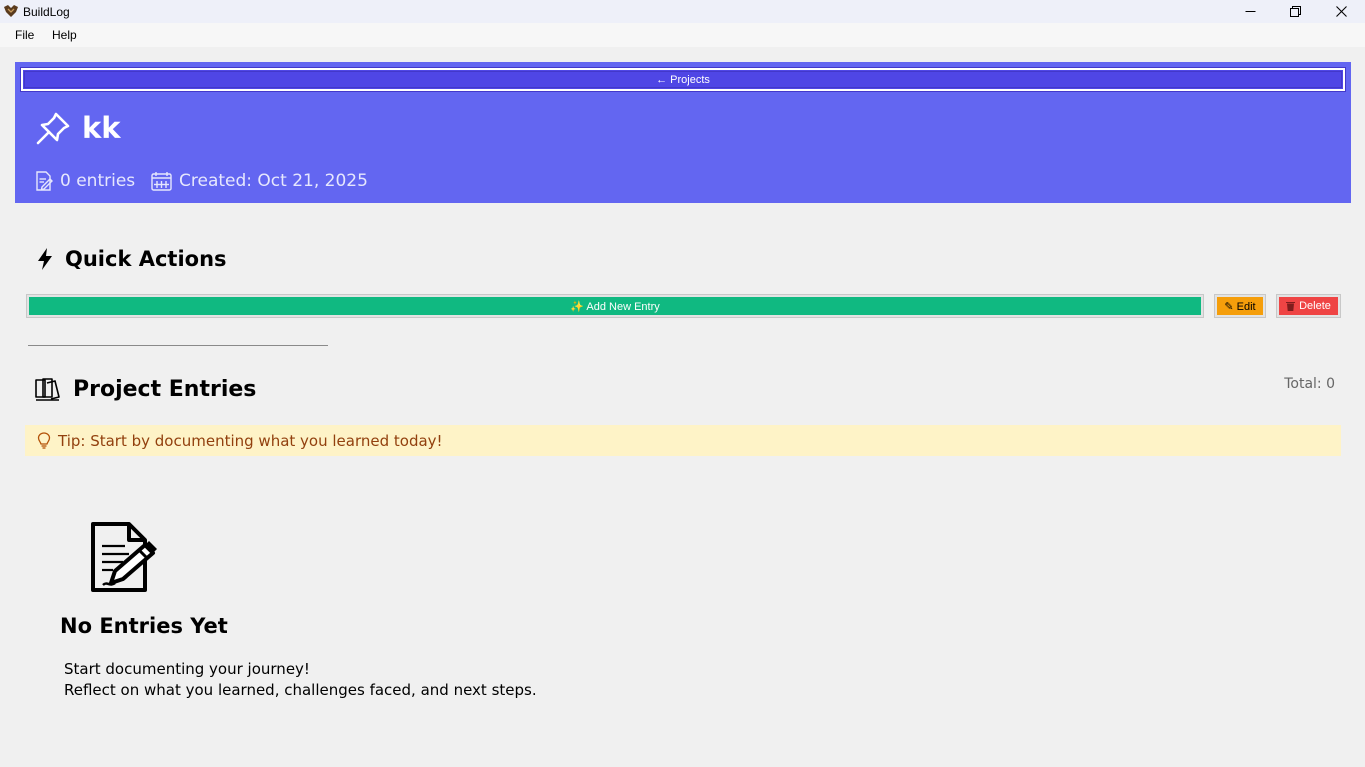 The width and height of the screenshot is (1365, 767). What do you see at coordinates (273, 181) in the screenshot?
I see `created-date-label: Created: Oct 21, 2025` at bounding box center [273, 181].